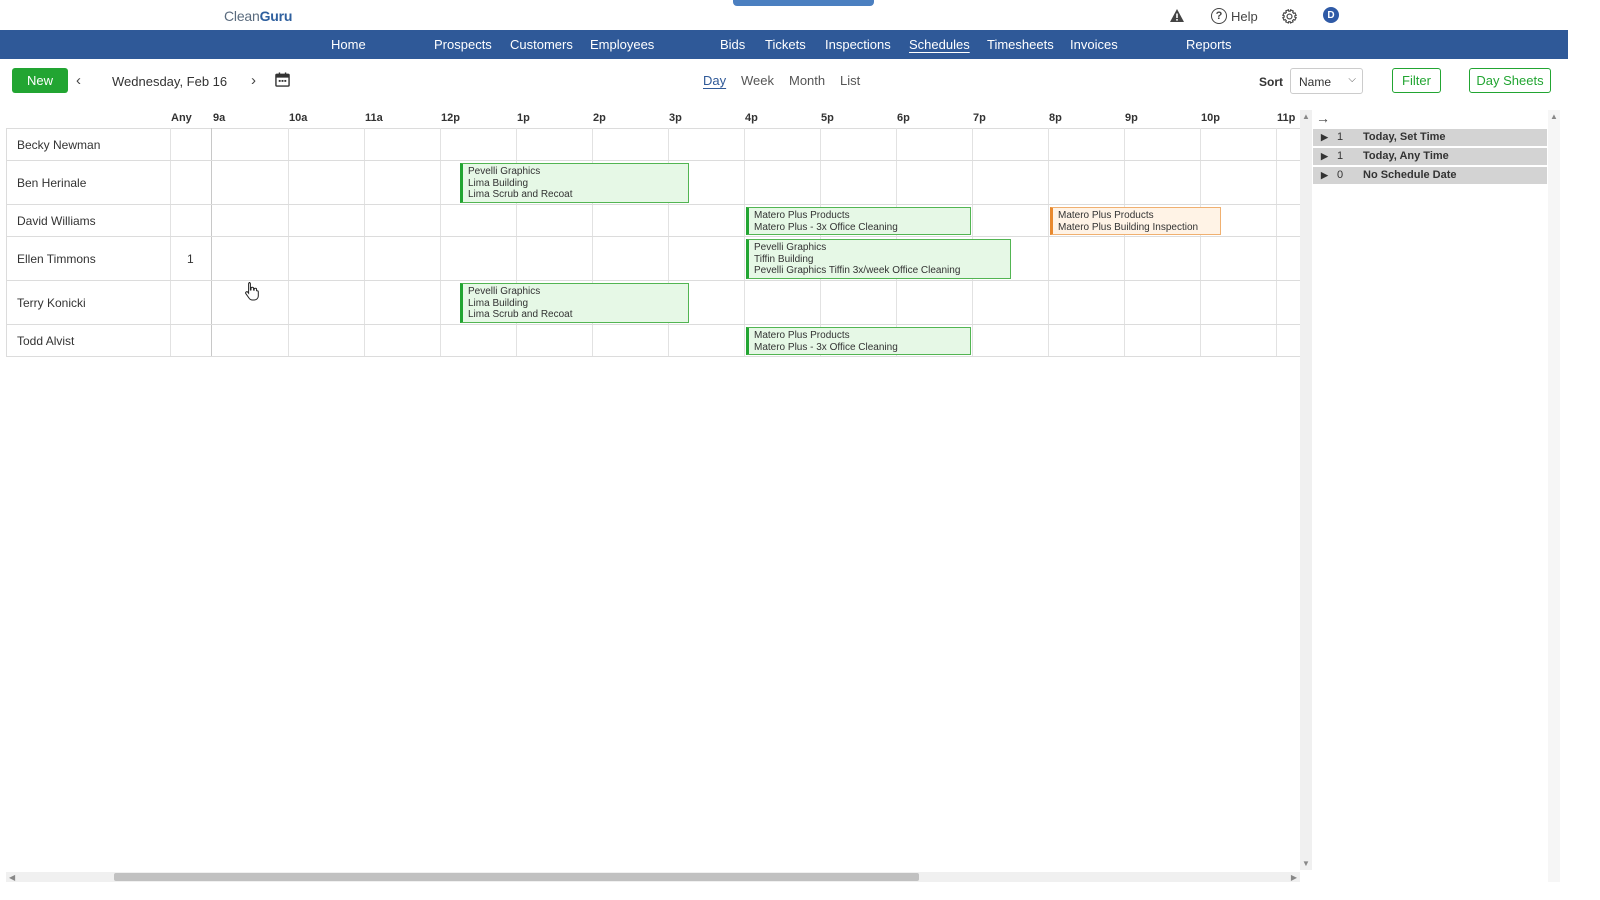 The height and width of the screenshot is (900, 1600). What do you see at coordinates (523, 118) in the screenshot?
I see `column-header-hour: 1p` at bounding box center [523, 118].